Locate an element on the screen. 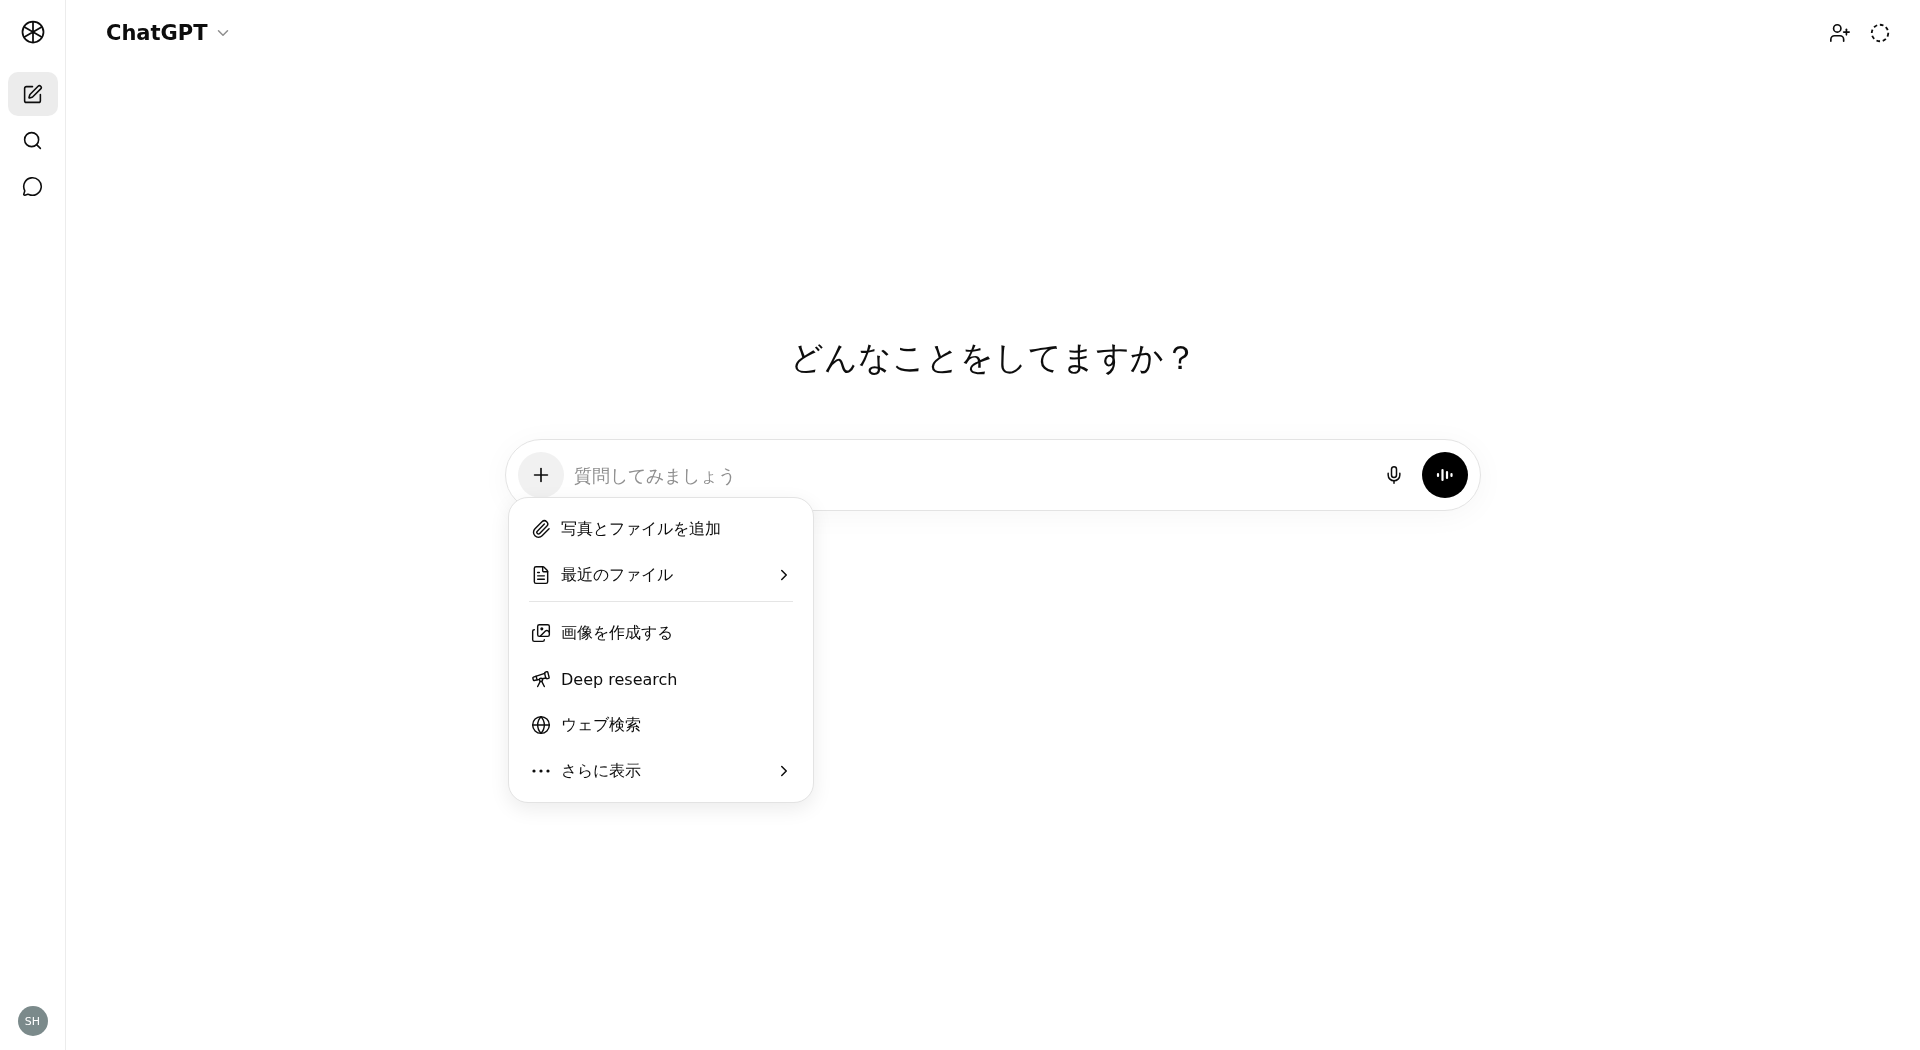 This screenshot has width=1920, height=1050. menu-item-label: Deep research is located at coordinates (620, 679).